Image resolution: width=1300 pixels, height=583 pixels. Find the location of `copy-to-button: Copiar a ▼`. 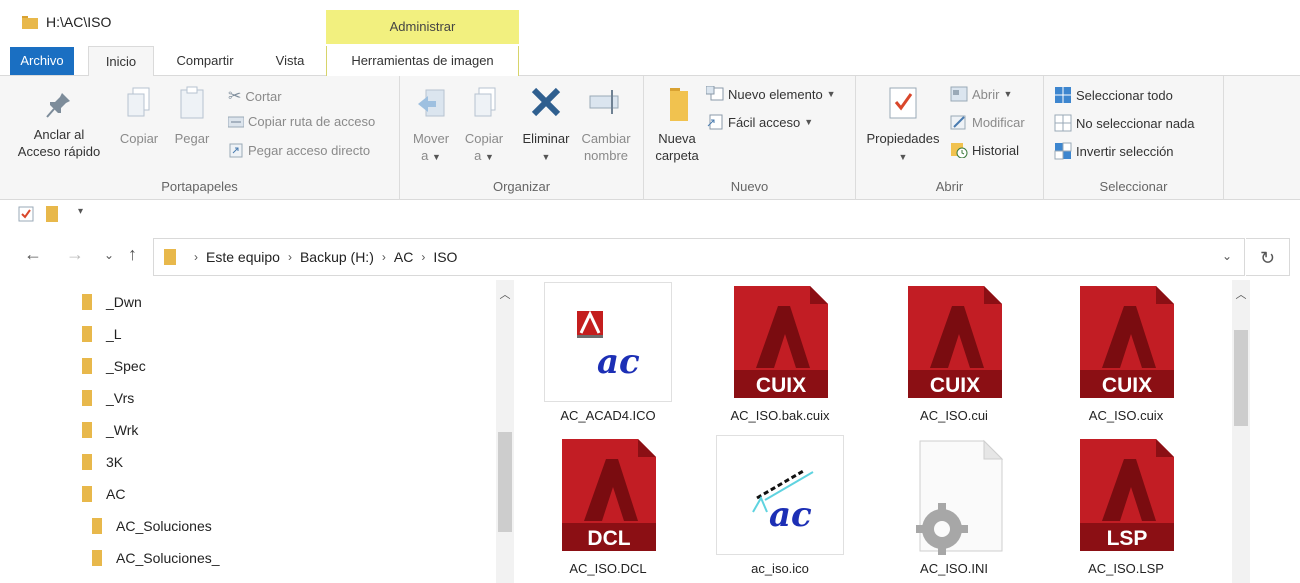

copy-to-button: Copiar a ▼ is located at coordinates (484, 124).